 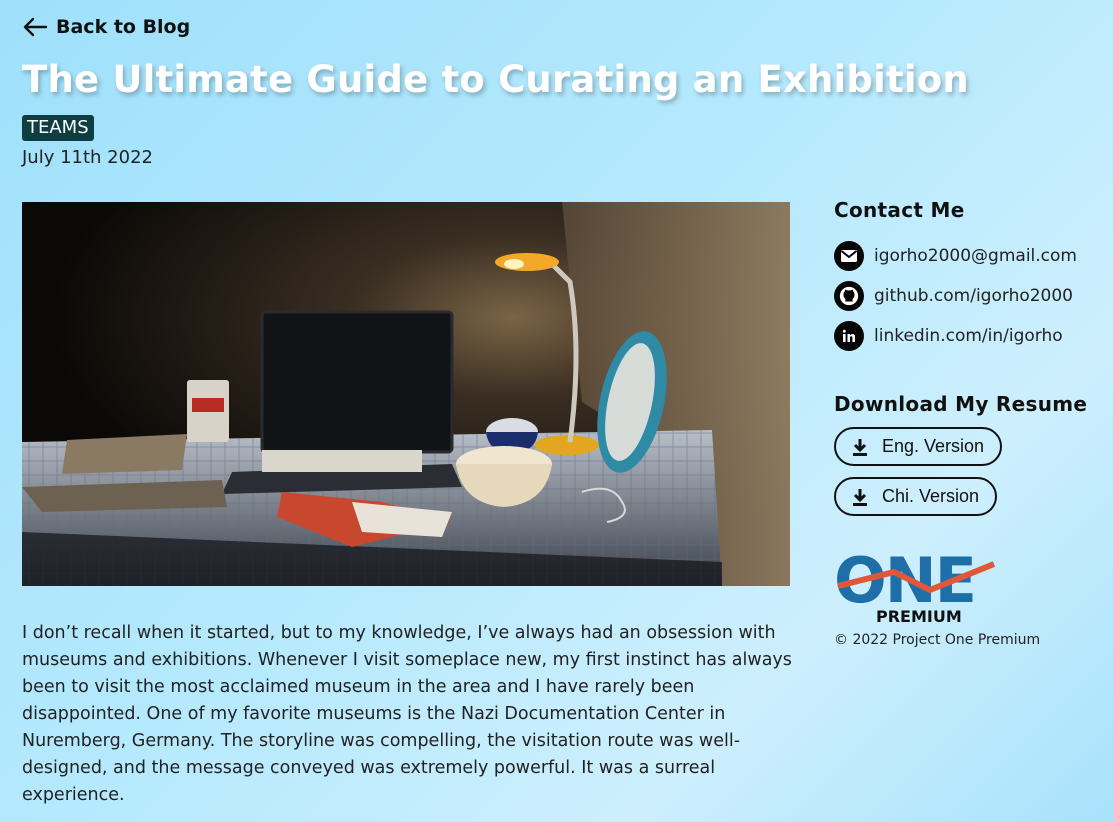 What do you see at coordinates (87, 157) in the screenshot?
I see `post-date: July 11th 2022` at bounding box center [87, 157].